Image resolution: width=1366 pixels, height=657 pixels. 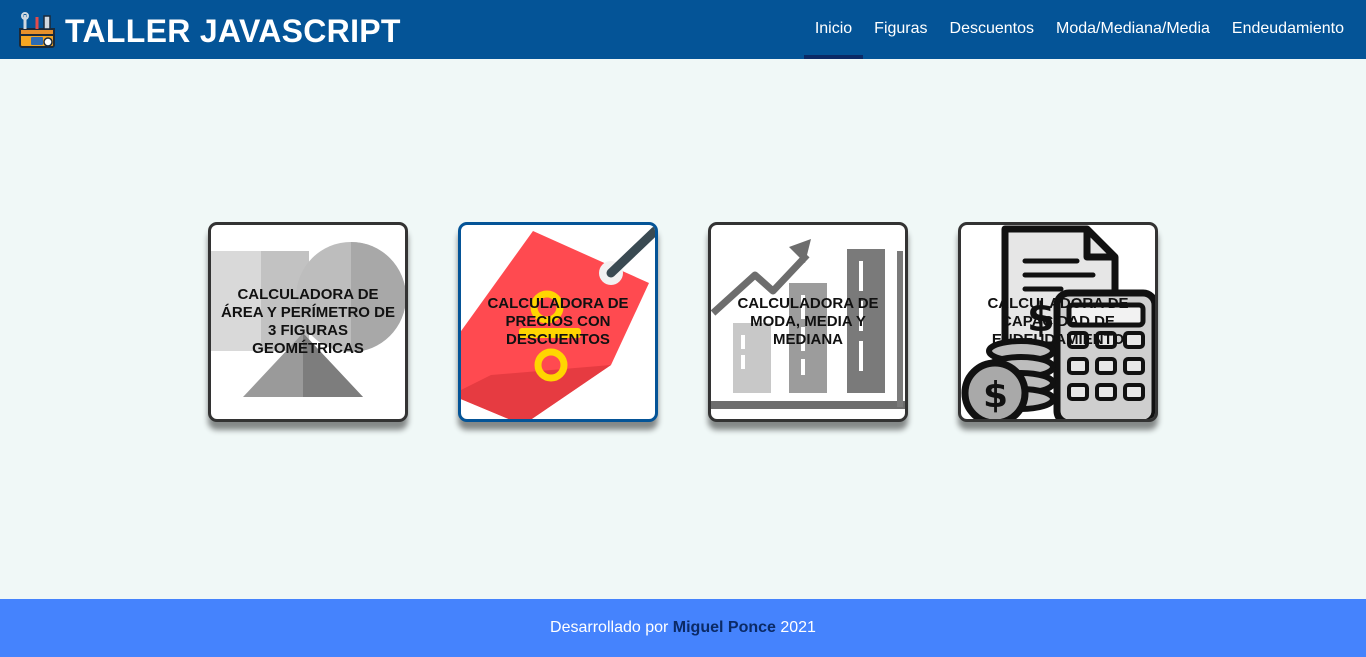 I want to click on nav-link-figuras: Figuras, so click(x=900, y=29).